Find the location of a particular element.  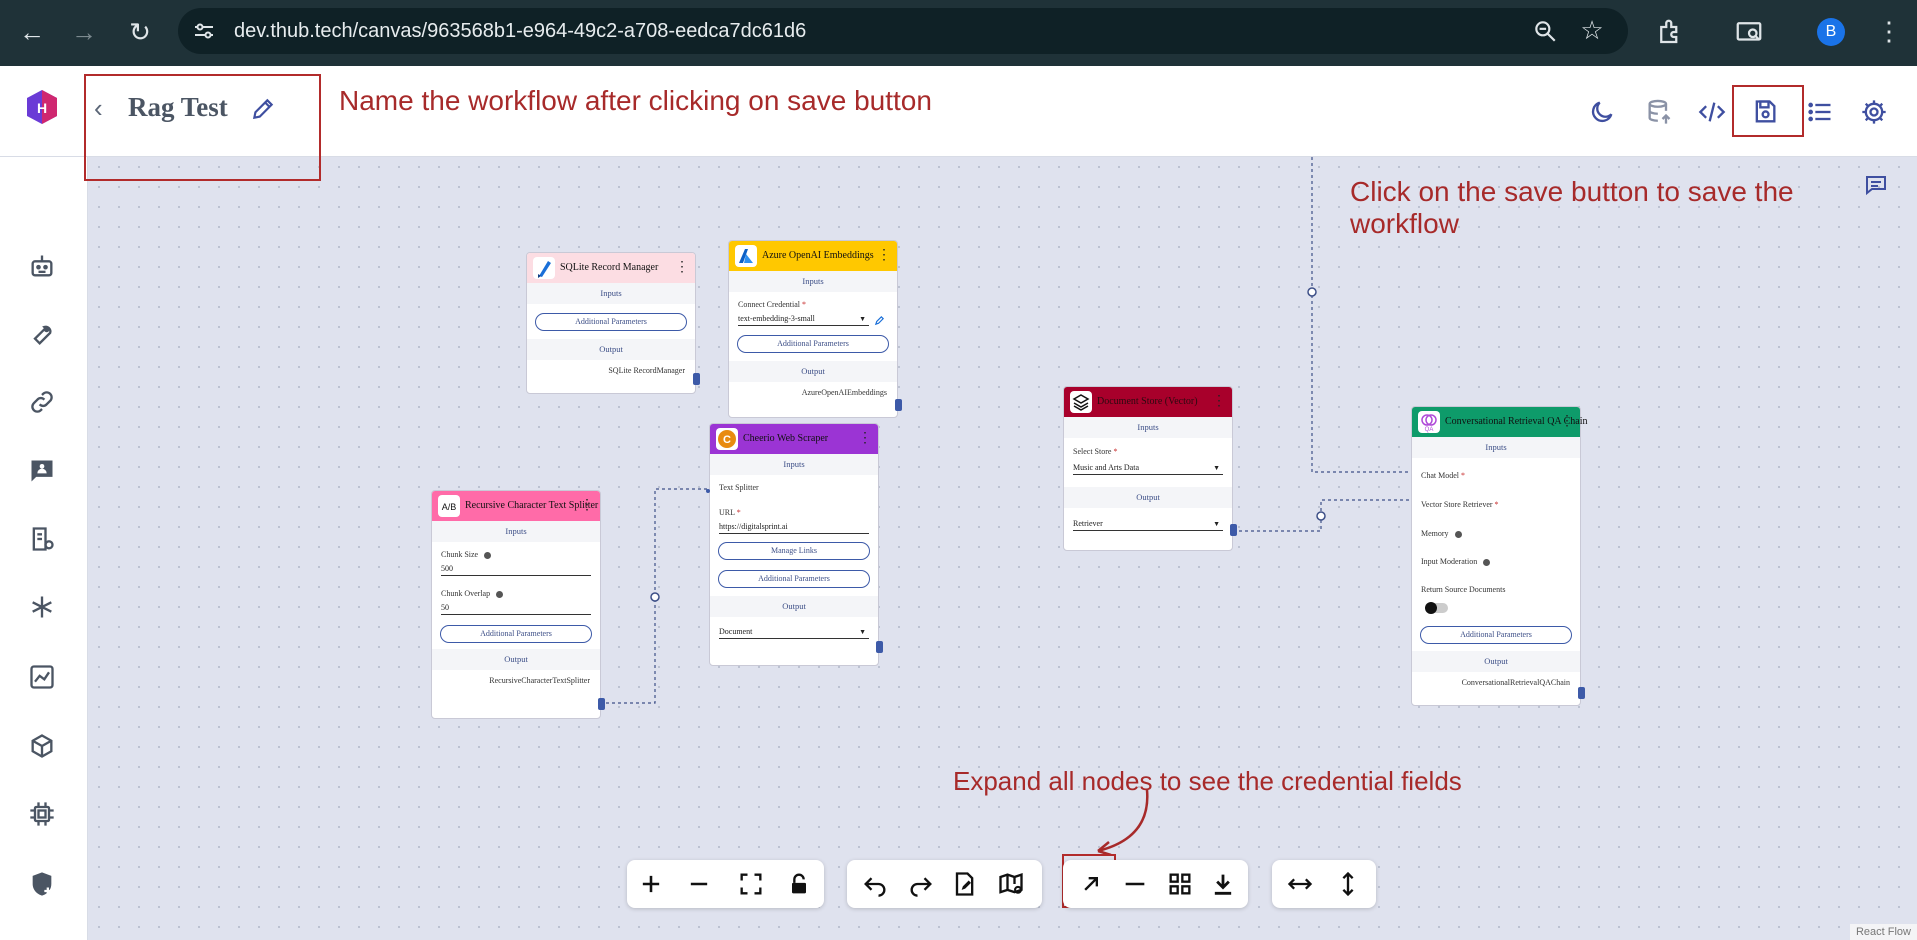

credential-label: Connect Credential is located at coordinates (769, 304).